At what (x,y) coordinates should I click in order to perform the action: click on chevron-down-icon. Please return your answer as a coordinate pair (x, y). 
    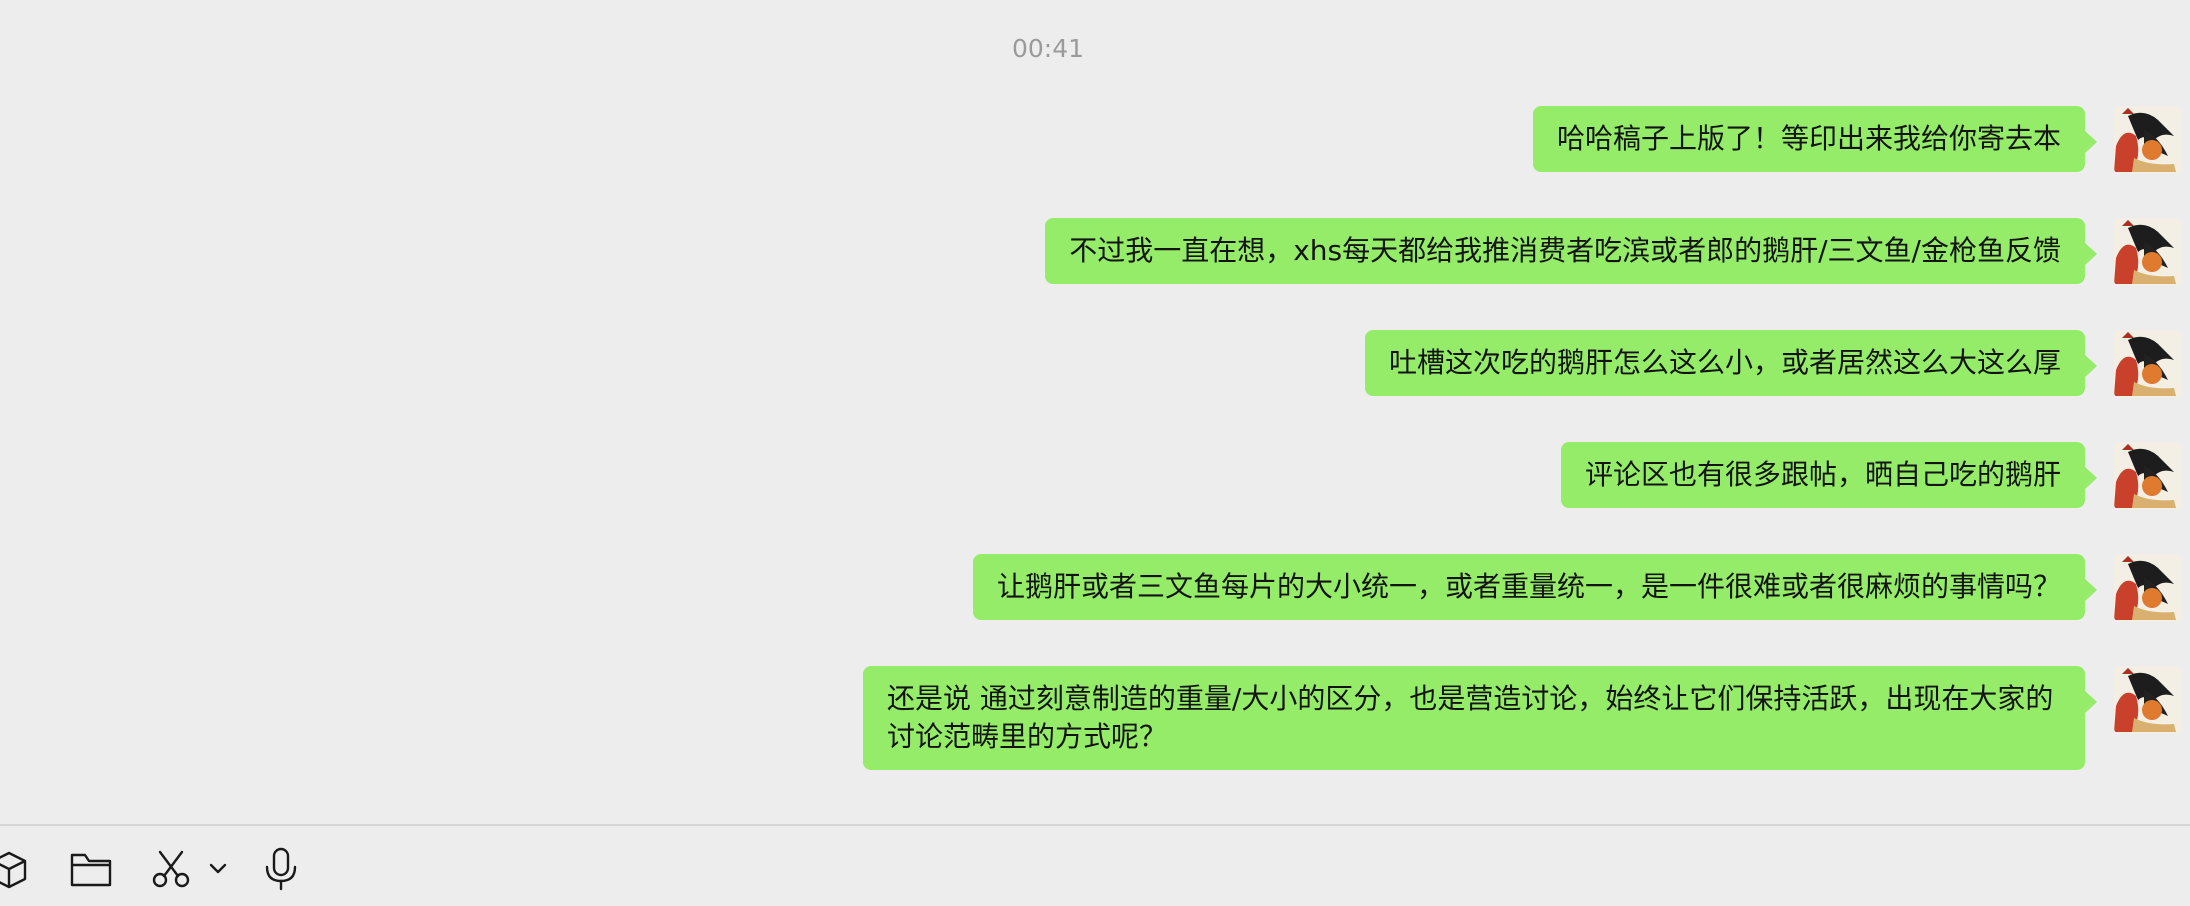
    Looking at the image, I should click on (218, 869).